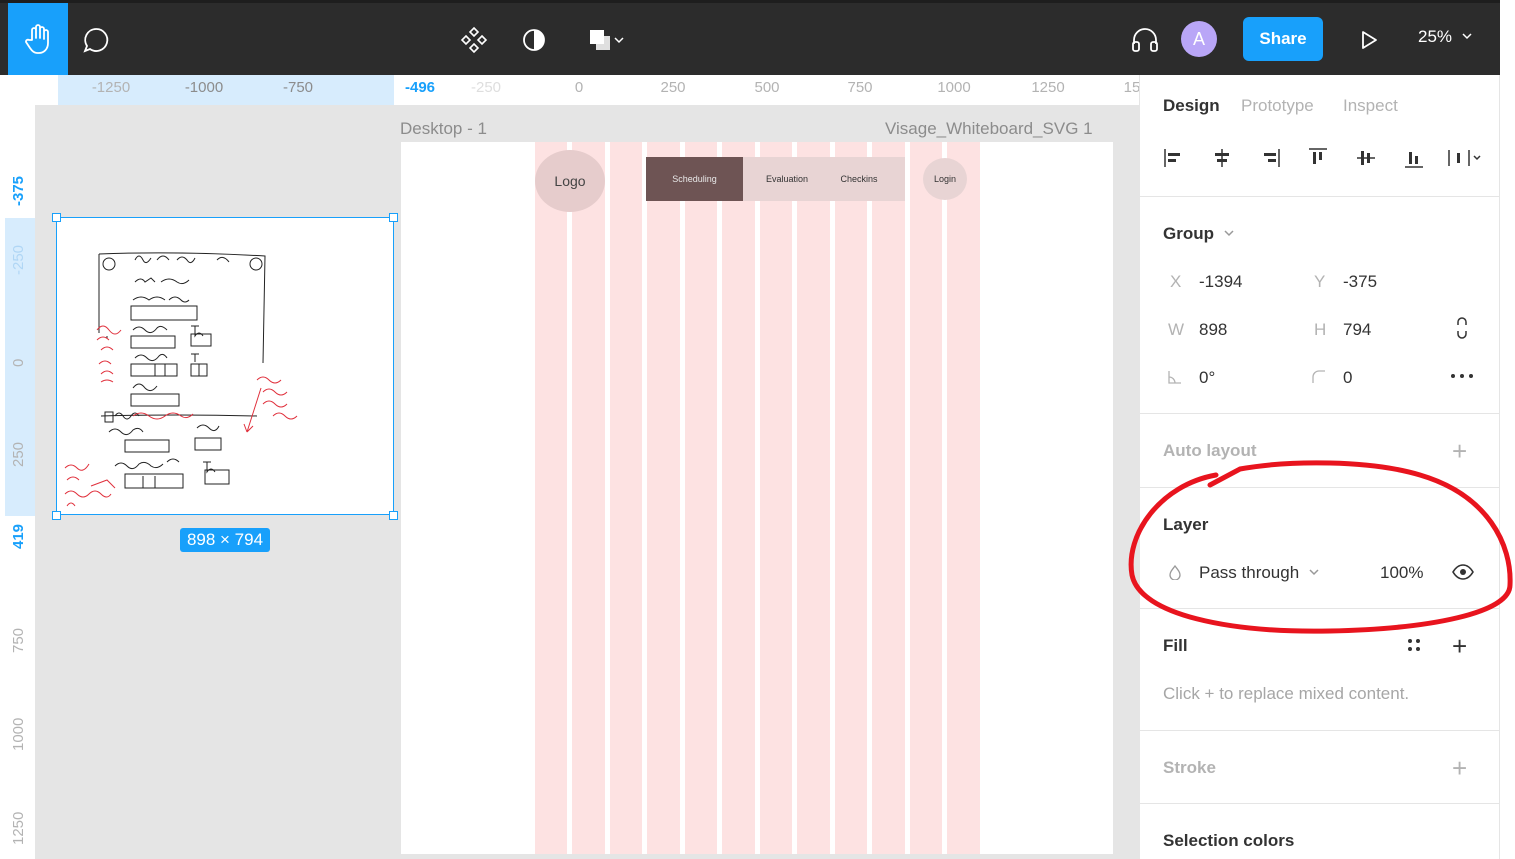 This screenshot has width=1515, height=859. I want to click on hand-tool-button, so click(38, 39).